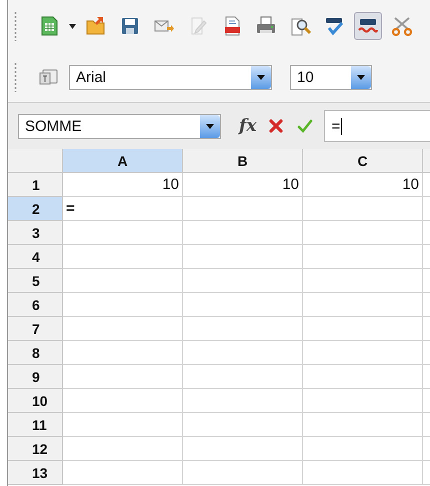 The image size is (430, 486). Describe the element at coordinates (331, 77) in the screenshot. I see `font-size-combo: 10` at that location.